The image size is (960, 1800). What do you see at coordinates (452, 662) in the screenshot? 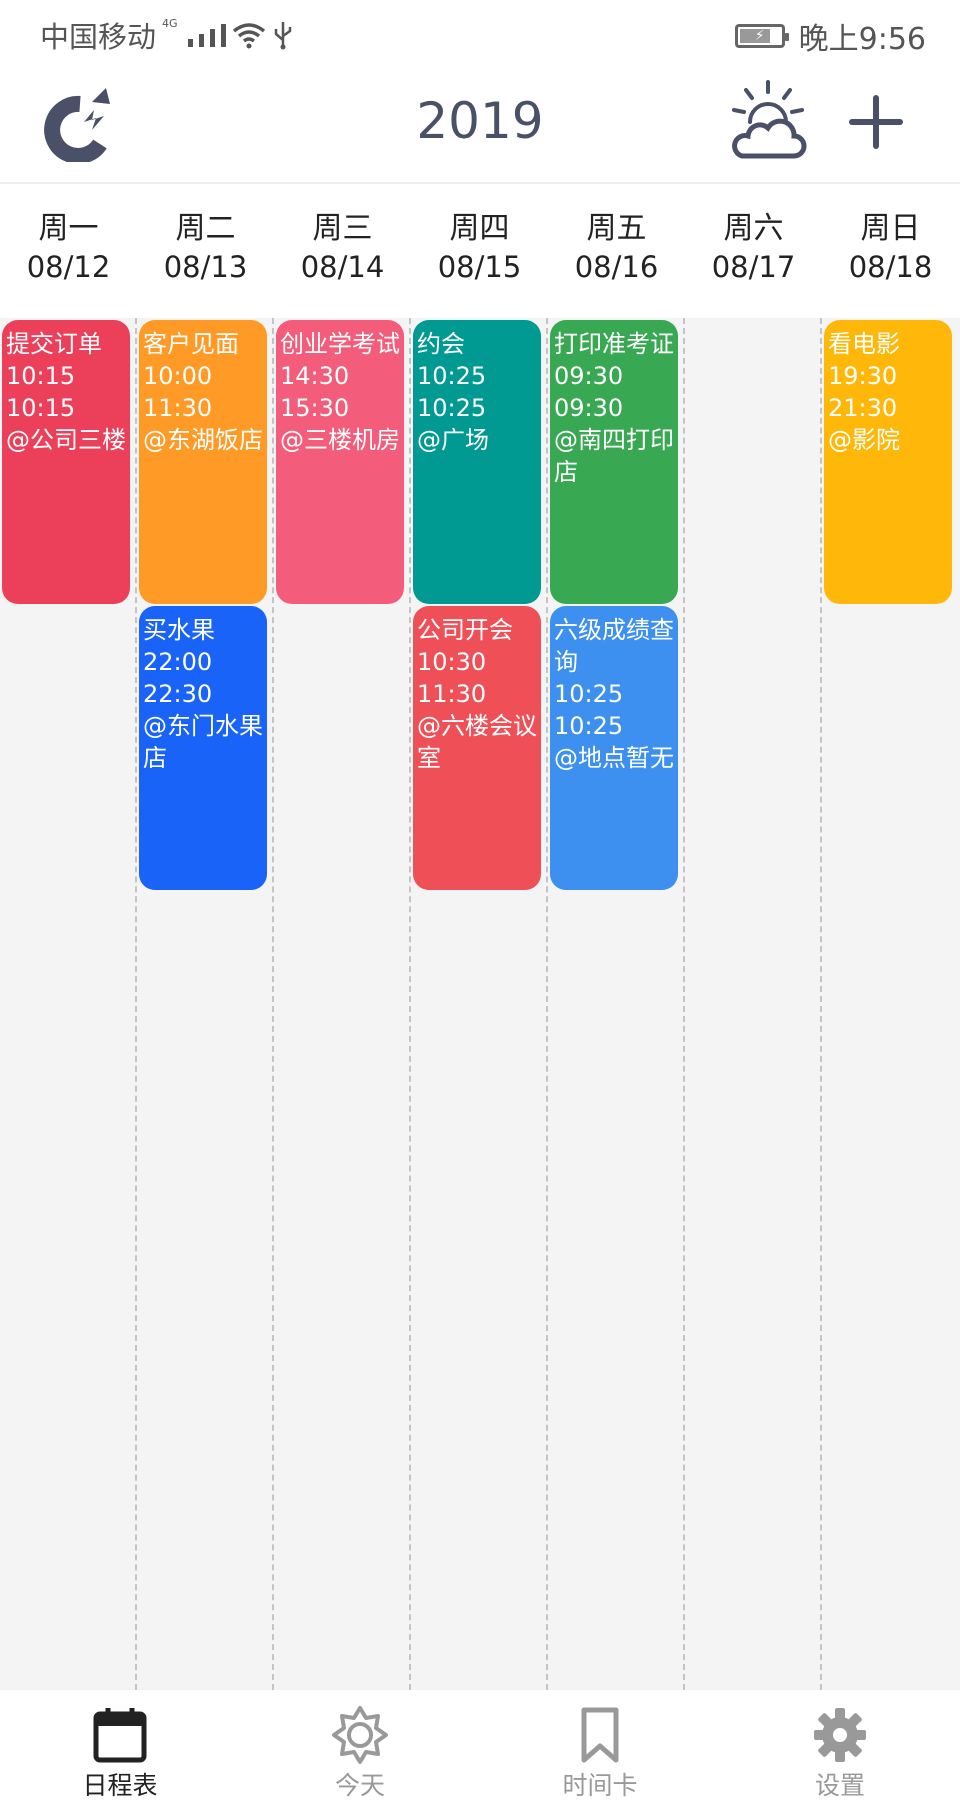
I see `event-start-time: 10:30` at bounding box center [452, 662].